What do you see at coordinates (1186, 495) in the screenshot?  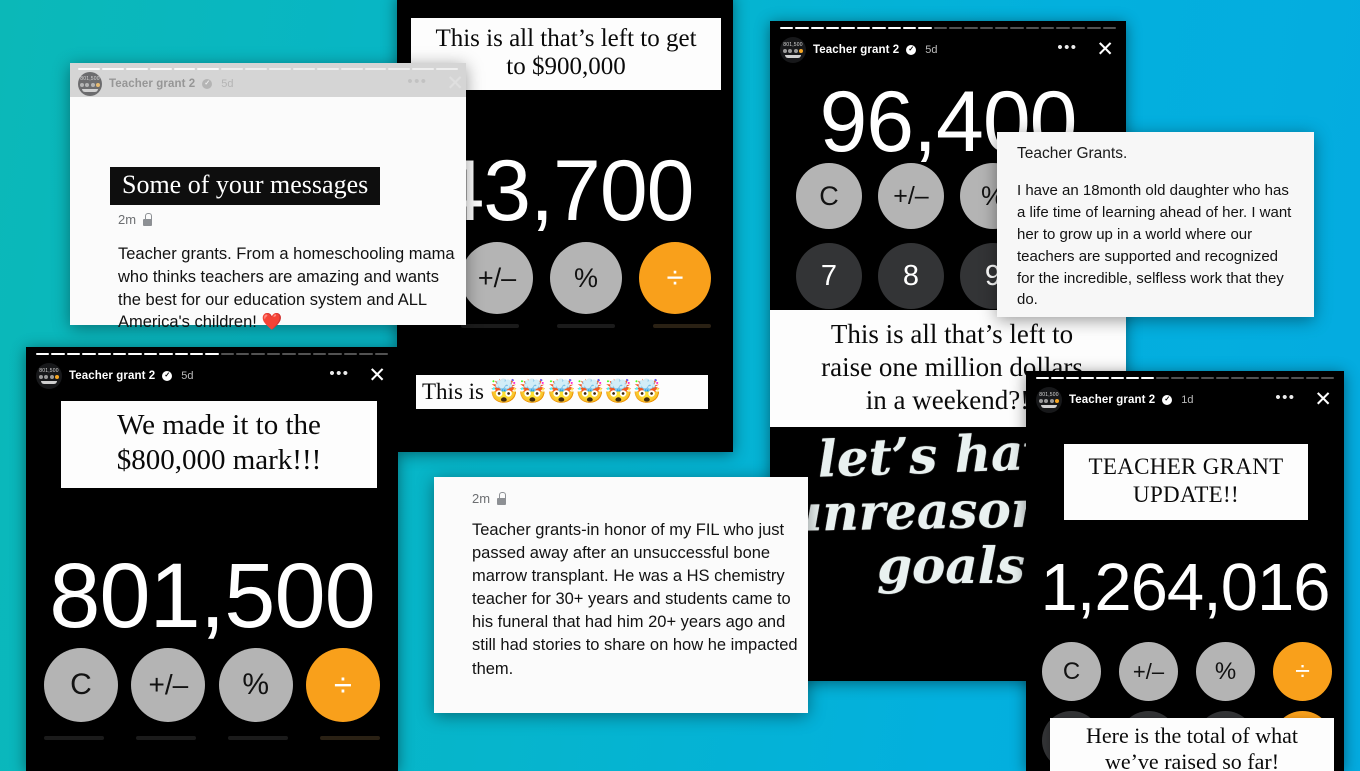 I see `headline-line-2: UPDATE!!` at bounding box center [1186, 495].